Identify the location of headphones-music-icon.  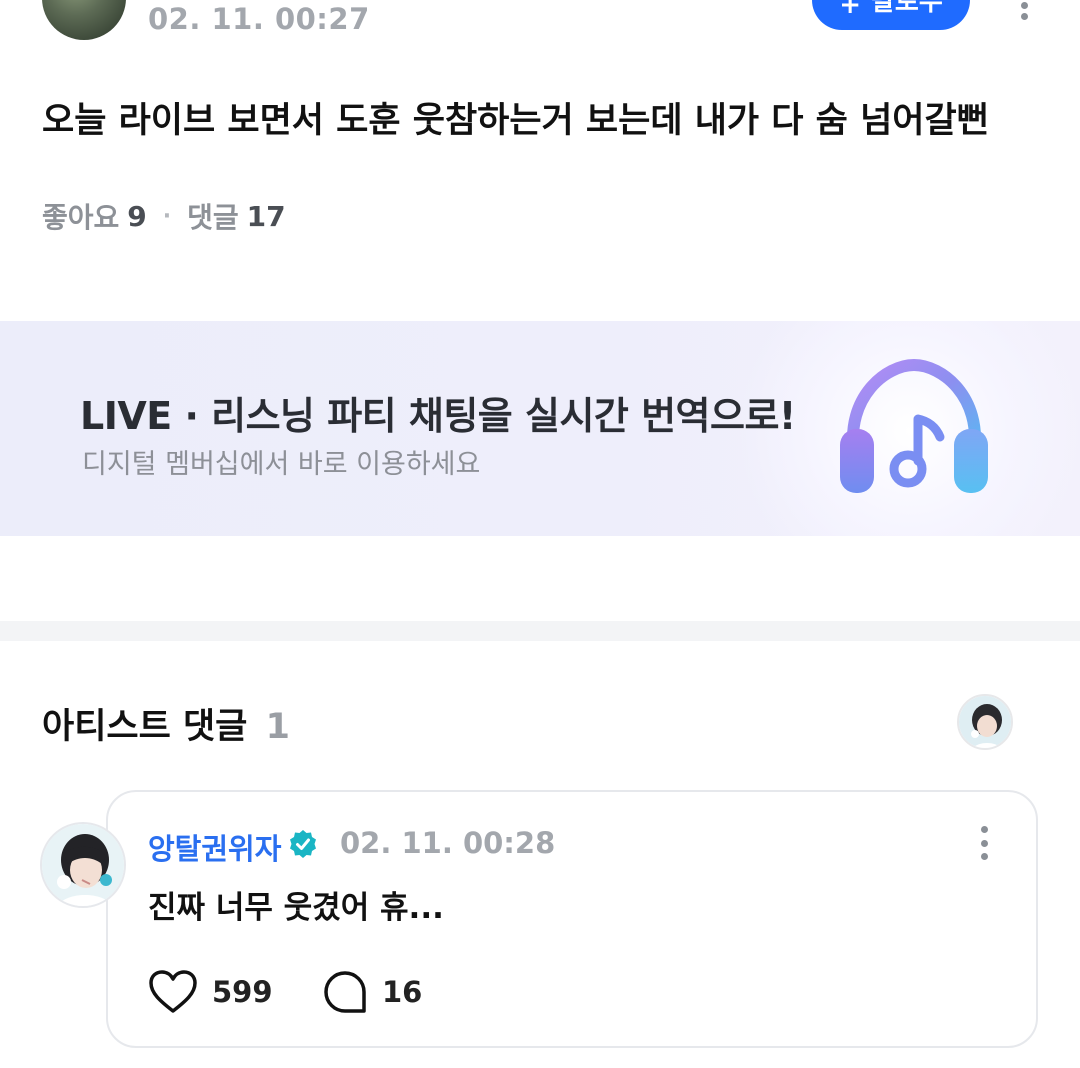
(914, 425).